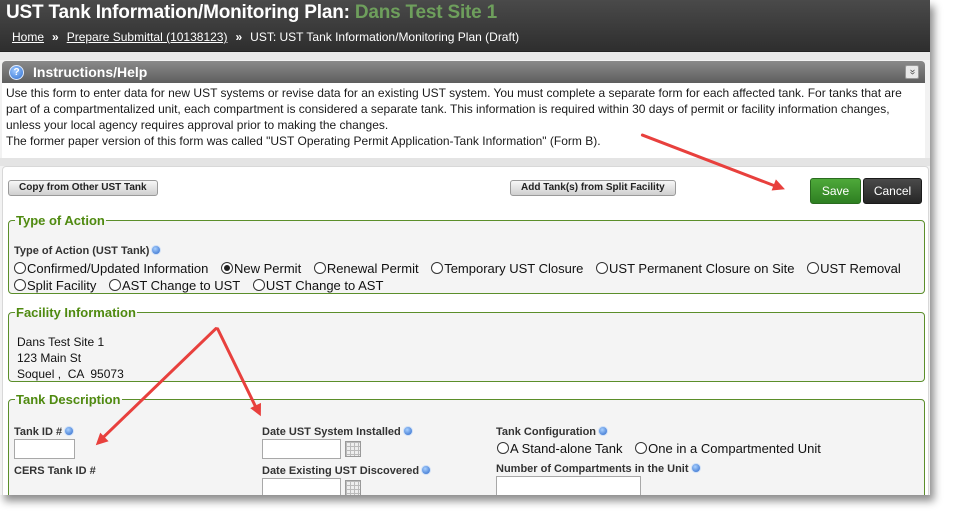 This screenshot has width=965, height=515. I want to click on add-tanks-from-split-facility-button: Add Tank(s) from Split Facility, so click(593, 188).